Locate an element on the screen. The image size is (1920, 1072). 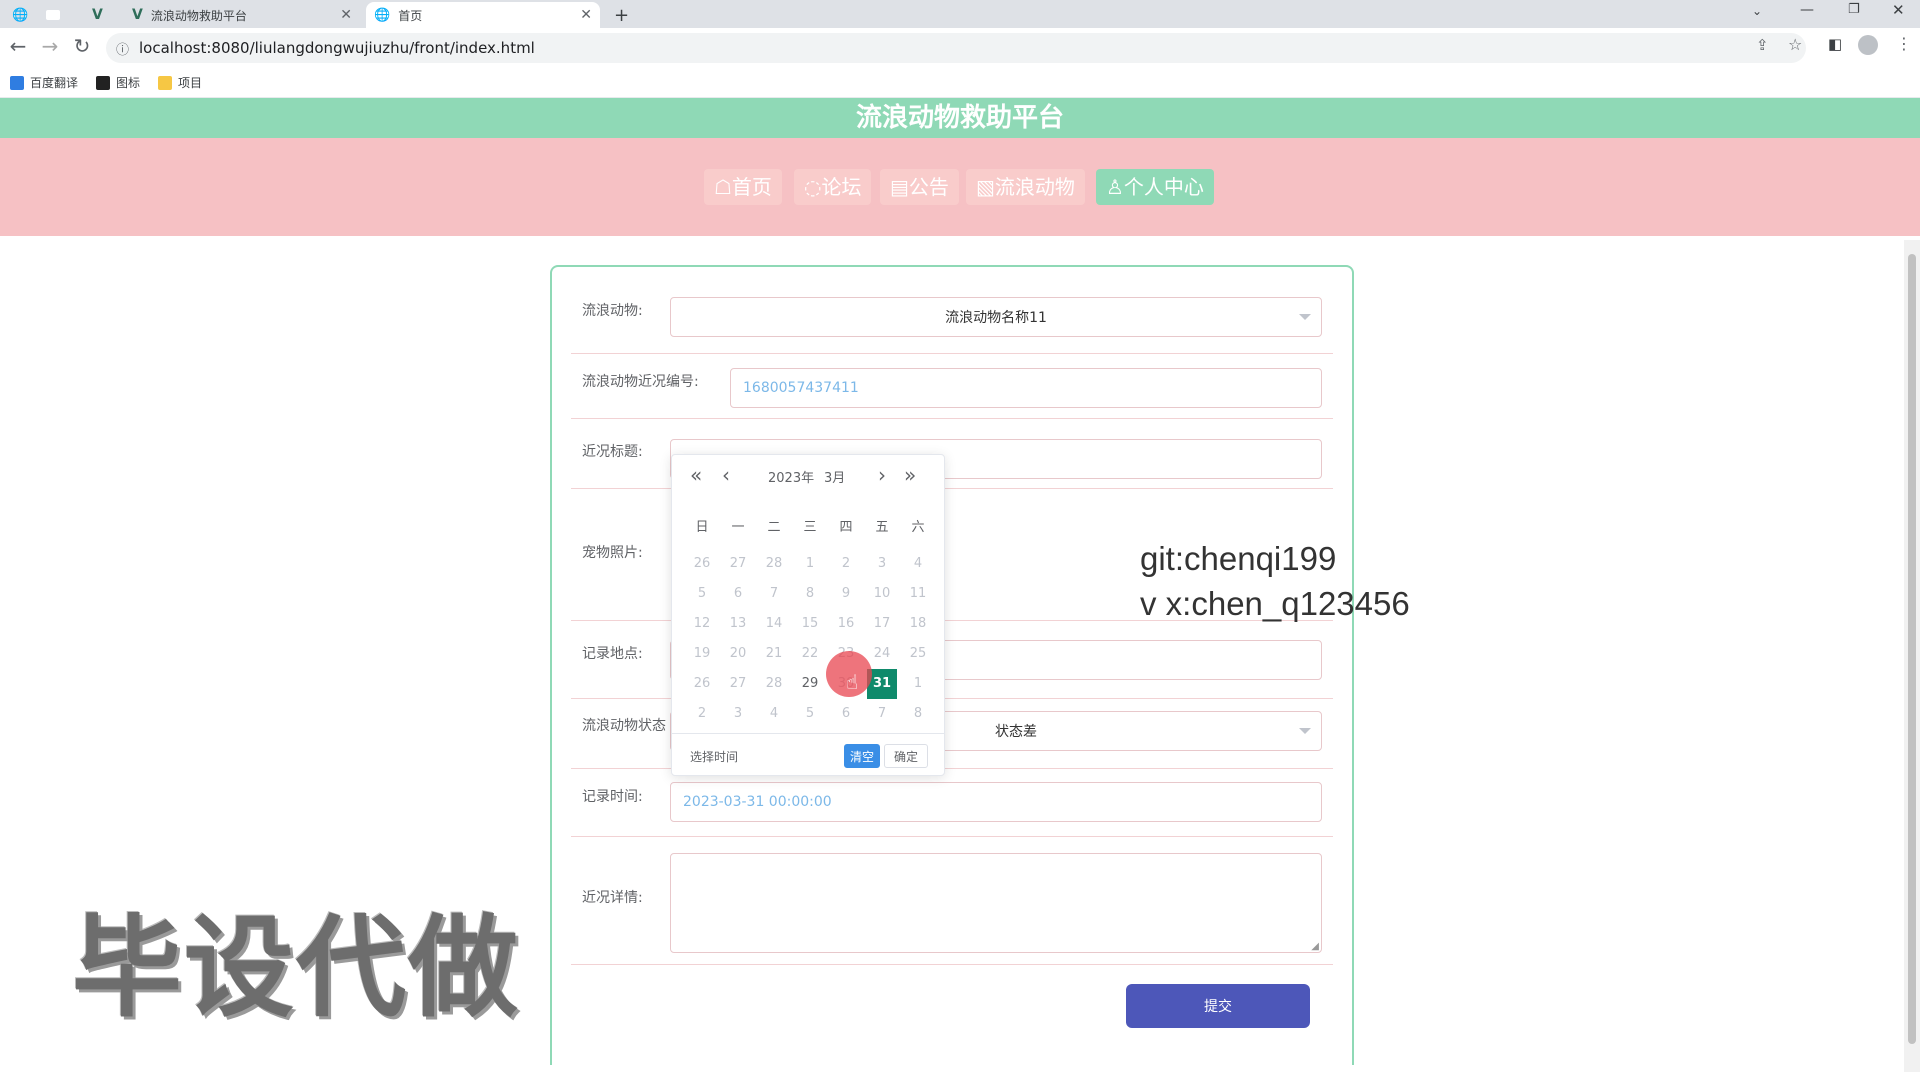
prev-month-icon: ‹ is located at coordinates (726, 475).